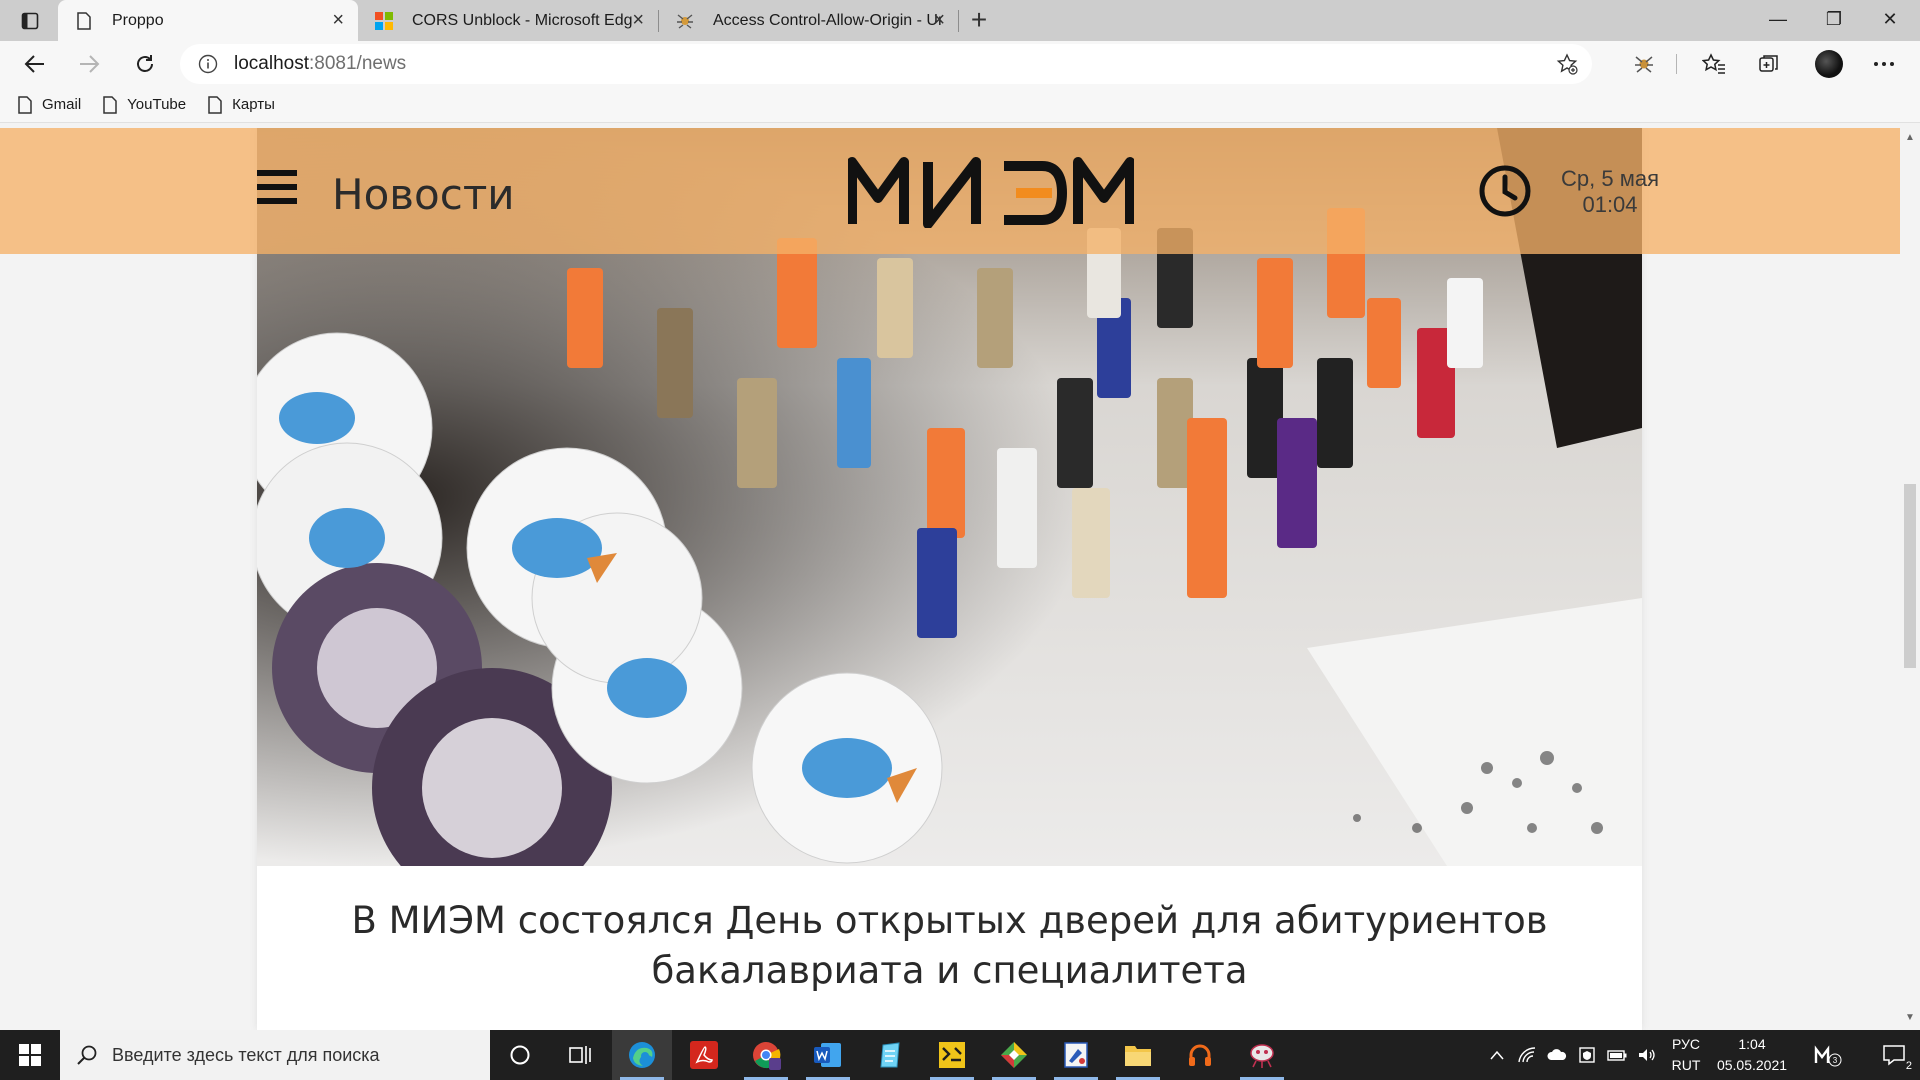 Image resolution: width=1920 pixels, height=1080 pixels. I want to click on clock-date: 05.05.2021, so click(1752, 1065).